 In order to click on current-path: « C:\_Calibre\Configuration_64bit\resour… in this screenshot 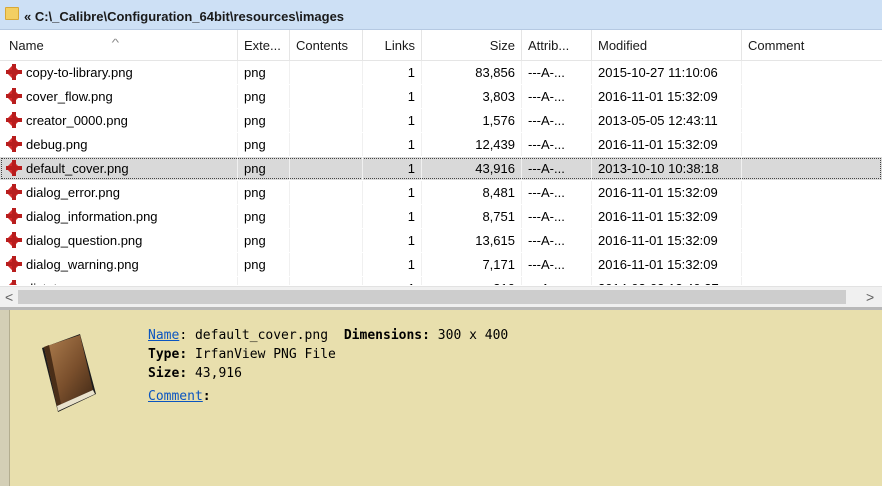, I will do `click(184, 16)`.